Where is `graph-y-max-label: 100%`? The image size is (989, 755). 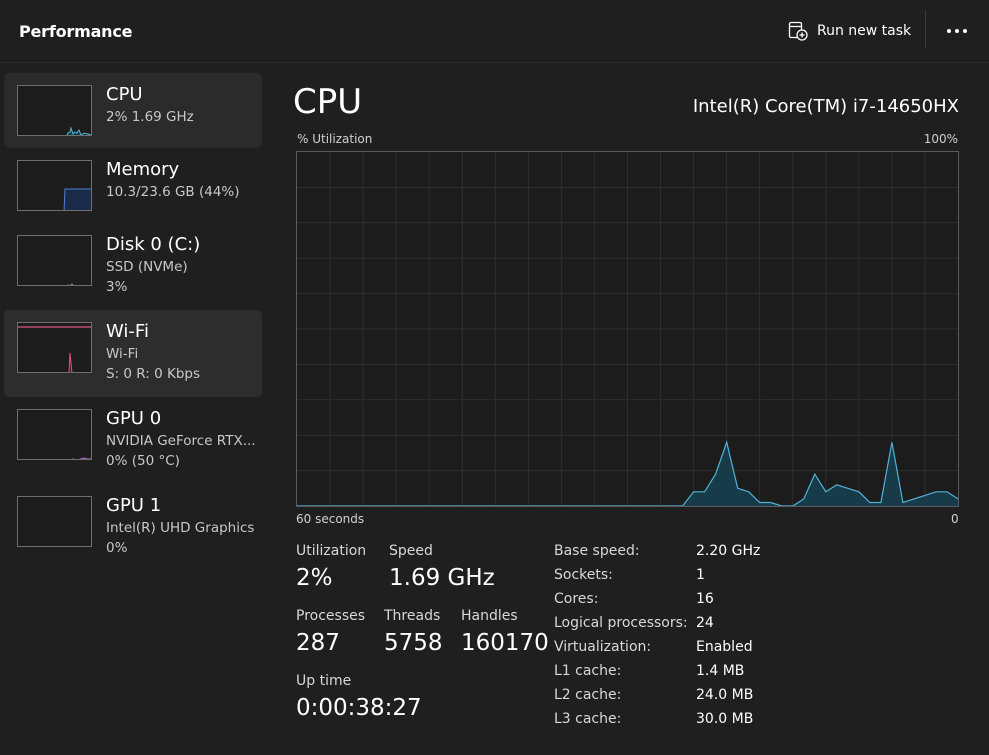 graph-y-max-label: 100% is located at coordinates (940, 139).